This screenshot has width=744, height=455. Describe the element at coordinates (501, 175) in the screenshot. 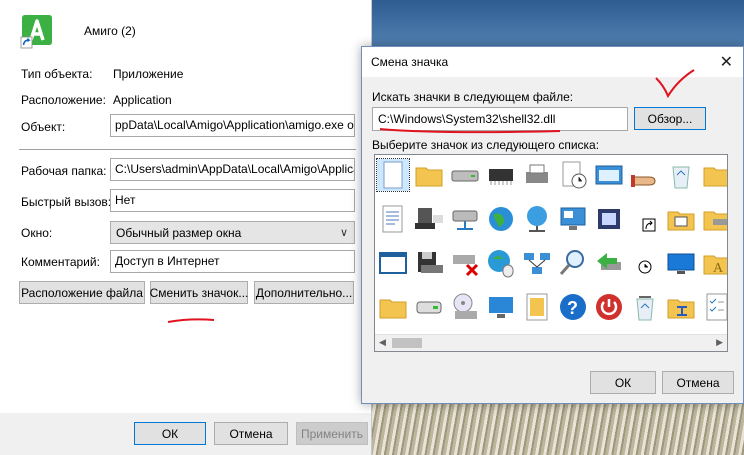

I see `memory-chip-icon` at that location.